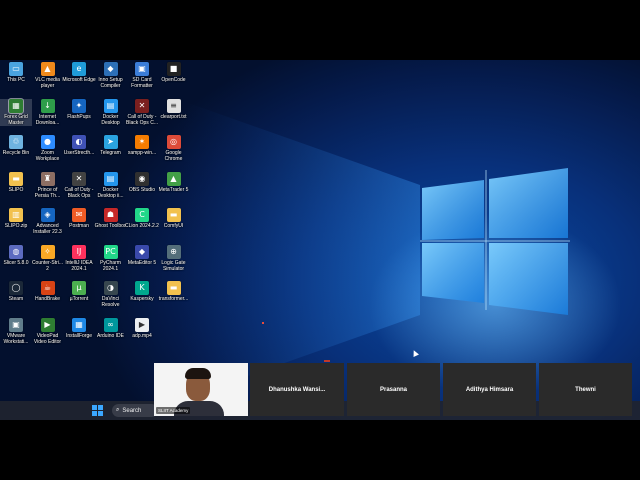 The image size is (640, 480). I want to click on forex-grid-master-icon: ▦, so click(16, 105).